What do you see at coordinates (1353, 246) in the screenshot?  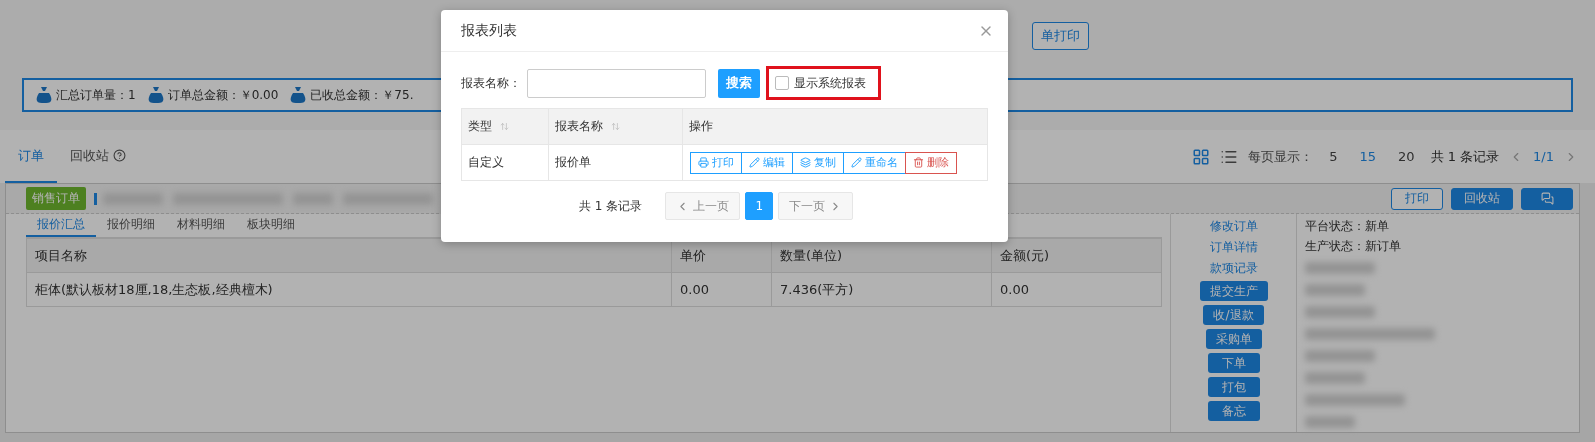 I see `status-text: 生产状态：新订单` at bounding box center [1353, 246].